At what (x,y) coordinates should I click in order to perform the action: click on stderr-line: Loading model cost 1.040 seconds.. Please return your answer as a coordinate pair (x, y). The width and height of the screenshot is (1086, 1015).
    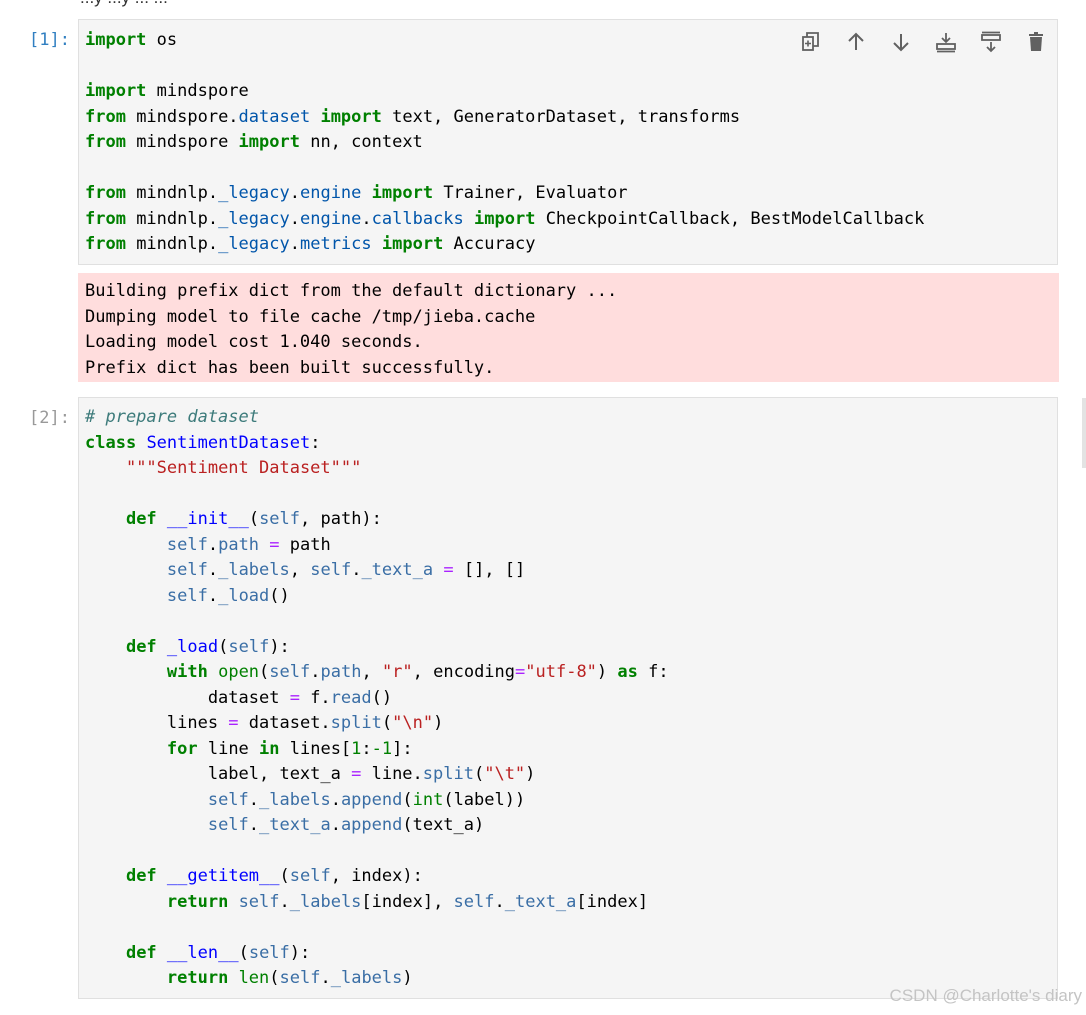
    Looking at the image, I should click on (254, 342).